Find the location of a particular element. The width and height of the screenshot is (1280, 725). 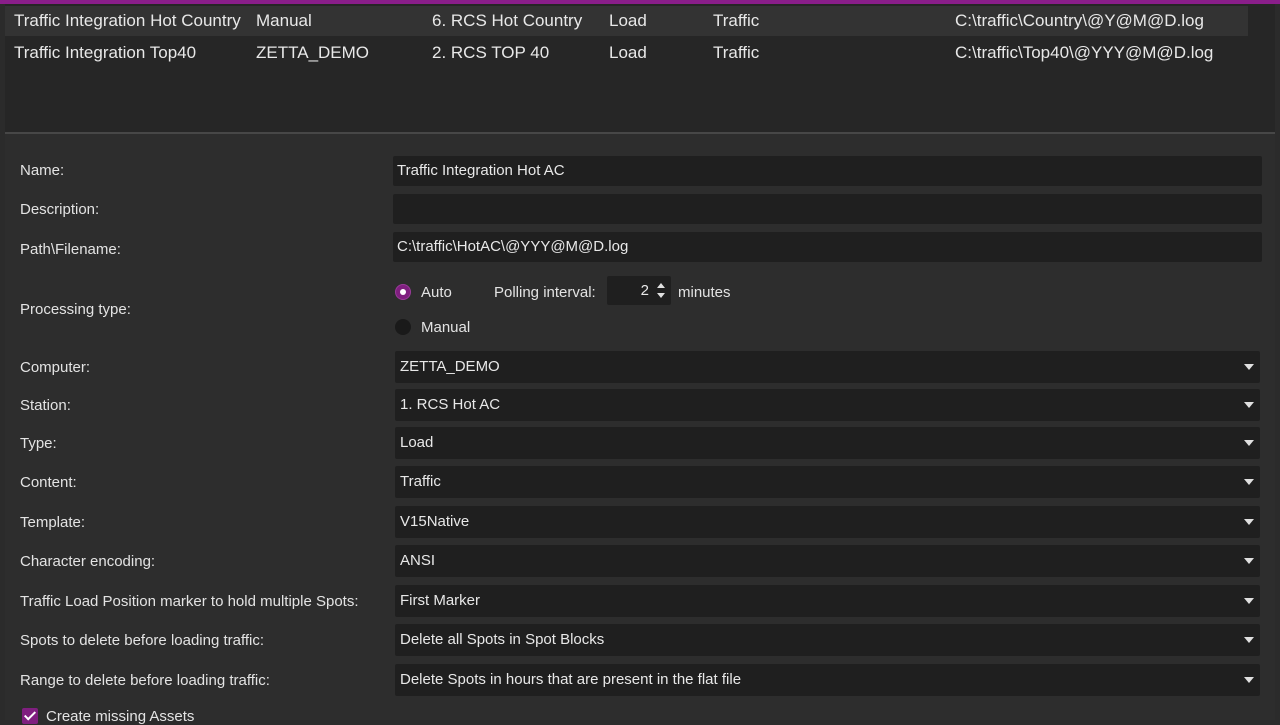

content-dropdown: Traffic is located at coordinates (827, 482).